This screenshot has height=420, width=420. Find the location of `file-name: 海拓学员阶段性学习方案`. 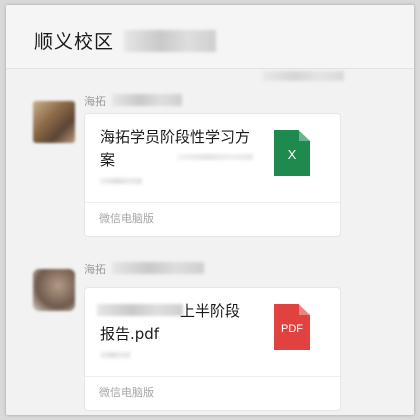

file-name: 海拓学员阶段性学习方案 is located at coordinates (175, 148).